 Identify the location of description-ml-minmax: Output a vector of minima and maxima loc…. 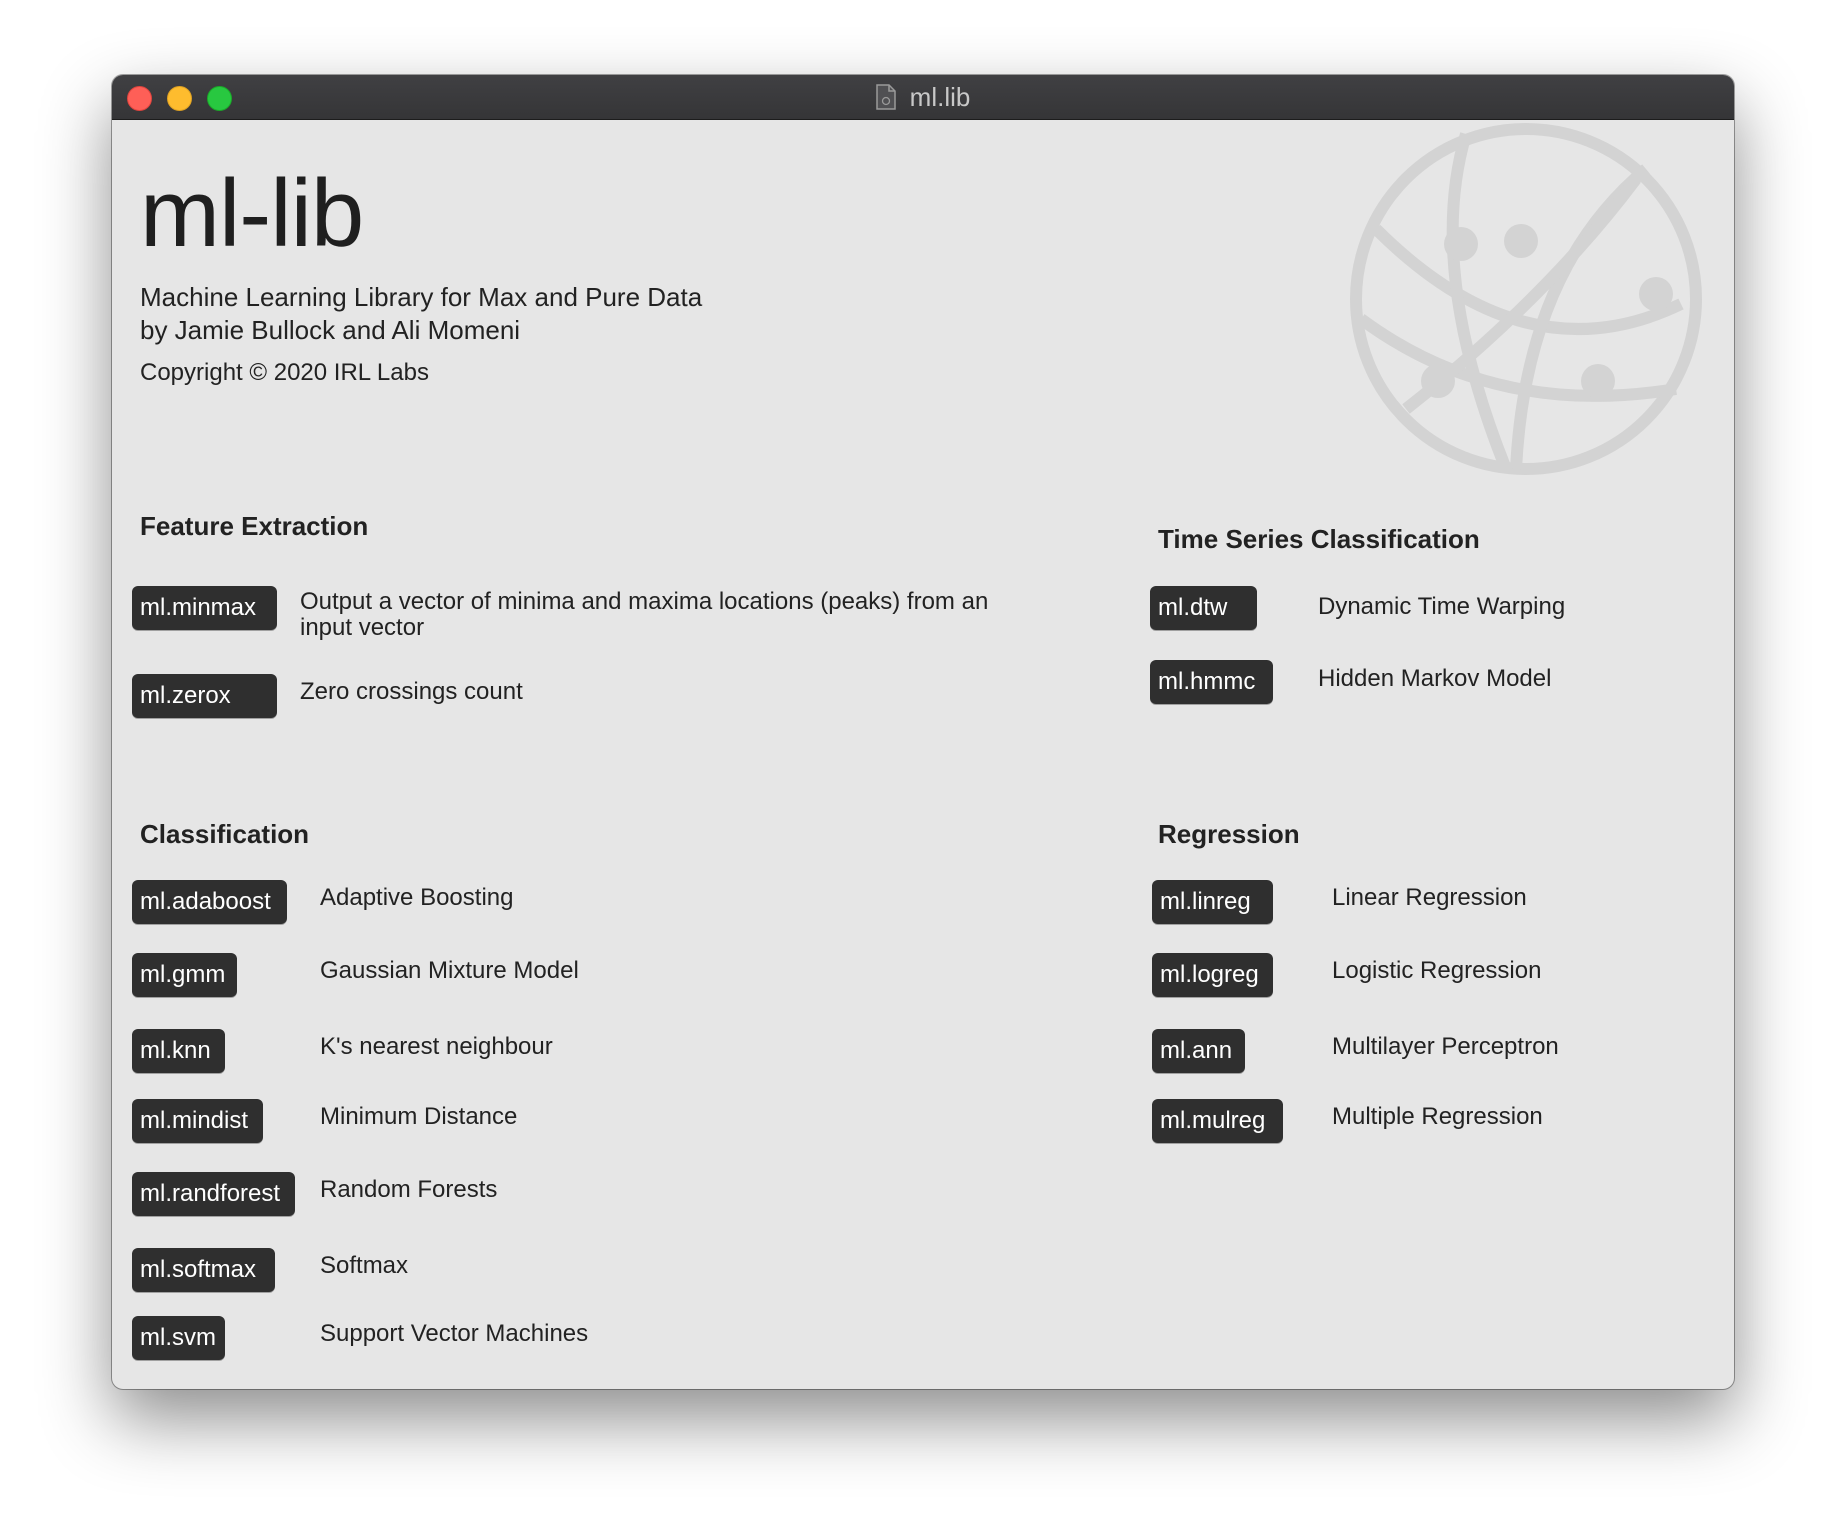
(644, 614).